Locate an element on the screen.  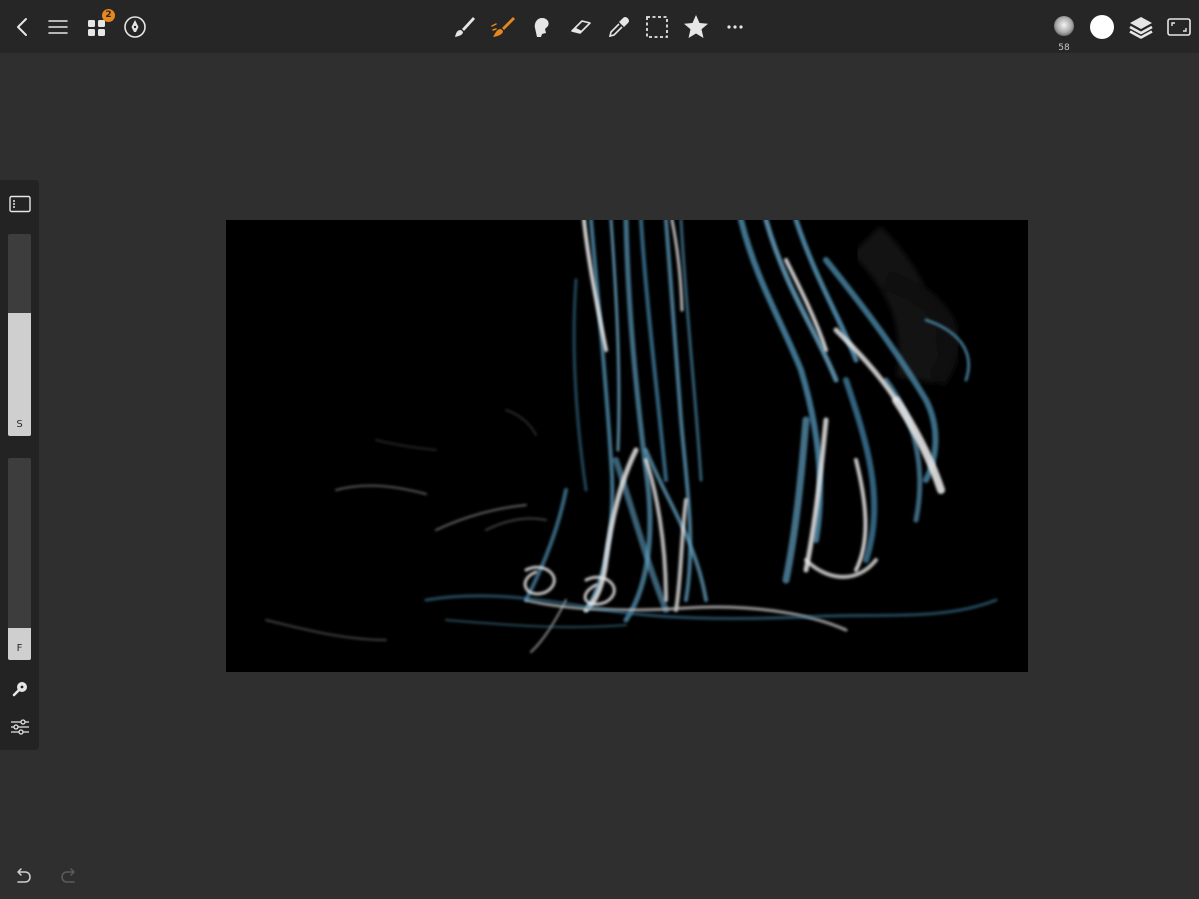
smudge-icon is located at coordinates (541, 27).